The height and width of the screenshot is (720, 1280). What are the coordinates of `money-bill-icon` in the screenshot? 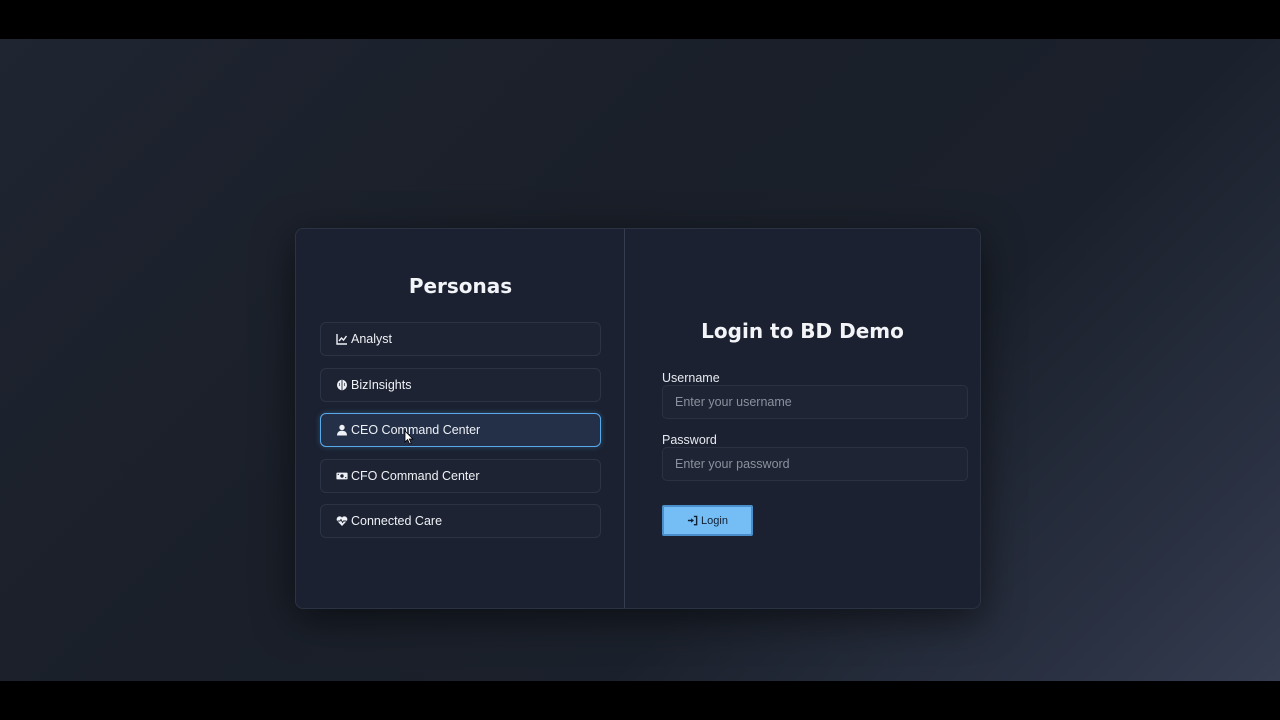 It's located at (341, 475).